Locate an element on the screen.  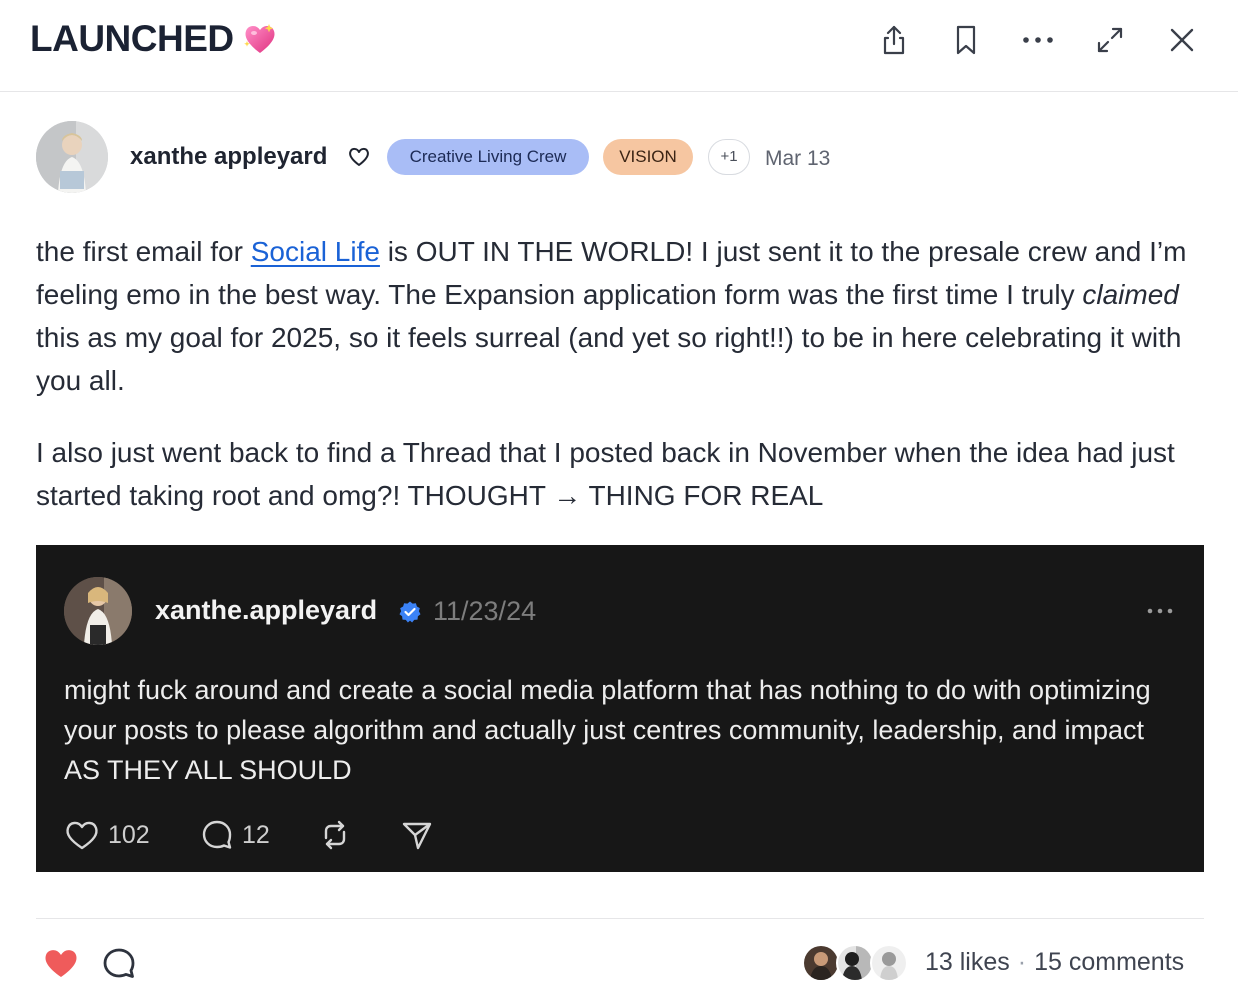
heart-outline-icon is located at coordinates (359, 157).